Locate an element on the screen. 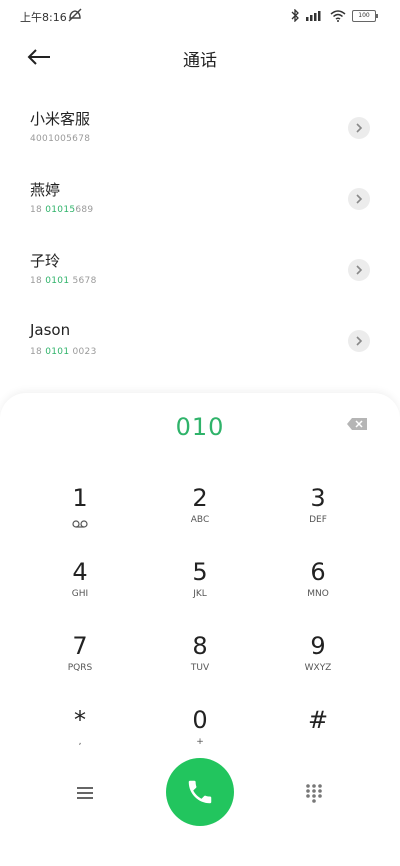 This screenshot has width=400, height=866. bluetooth-icon is located at coordinates (295, 15).